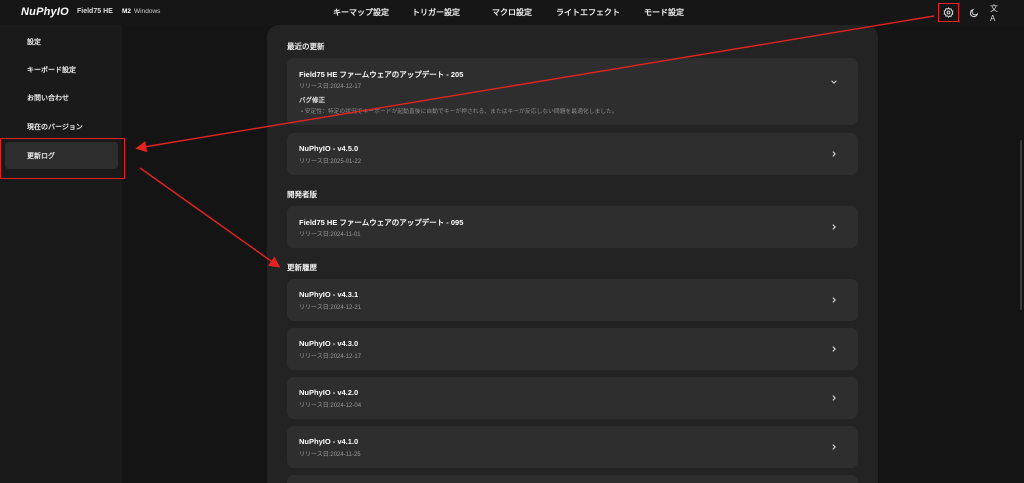 This screenshot has width=1024, height=483. Describe the element at coordinates (147, 11) in the screenshot. I see `os-name: Windows` at that location.